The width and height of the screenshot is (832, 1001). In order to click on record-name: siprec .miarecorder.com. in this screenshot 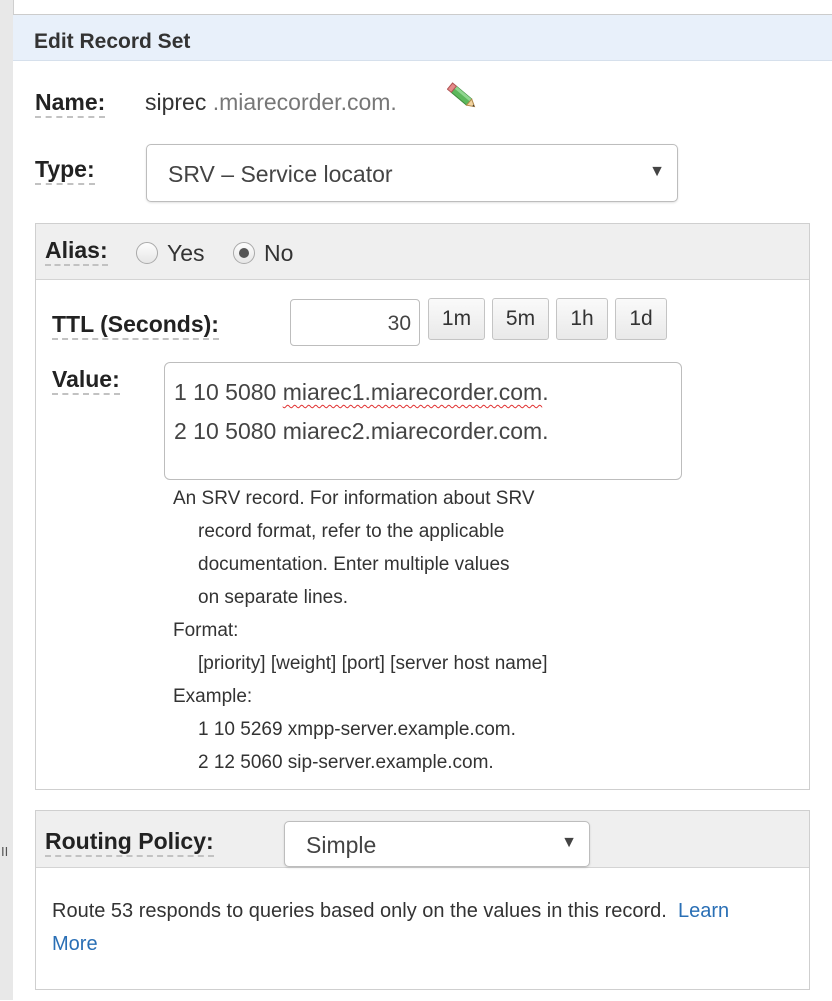, I will do `click(271, 102)`.